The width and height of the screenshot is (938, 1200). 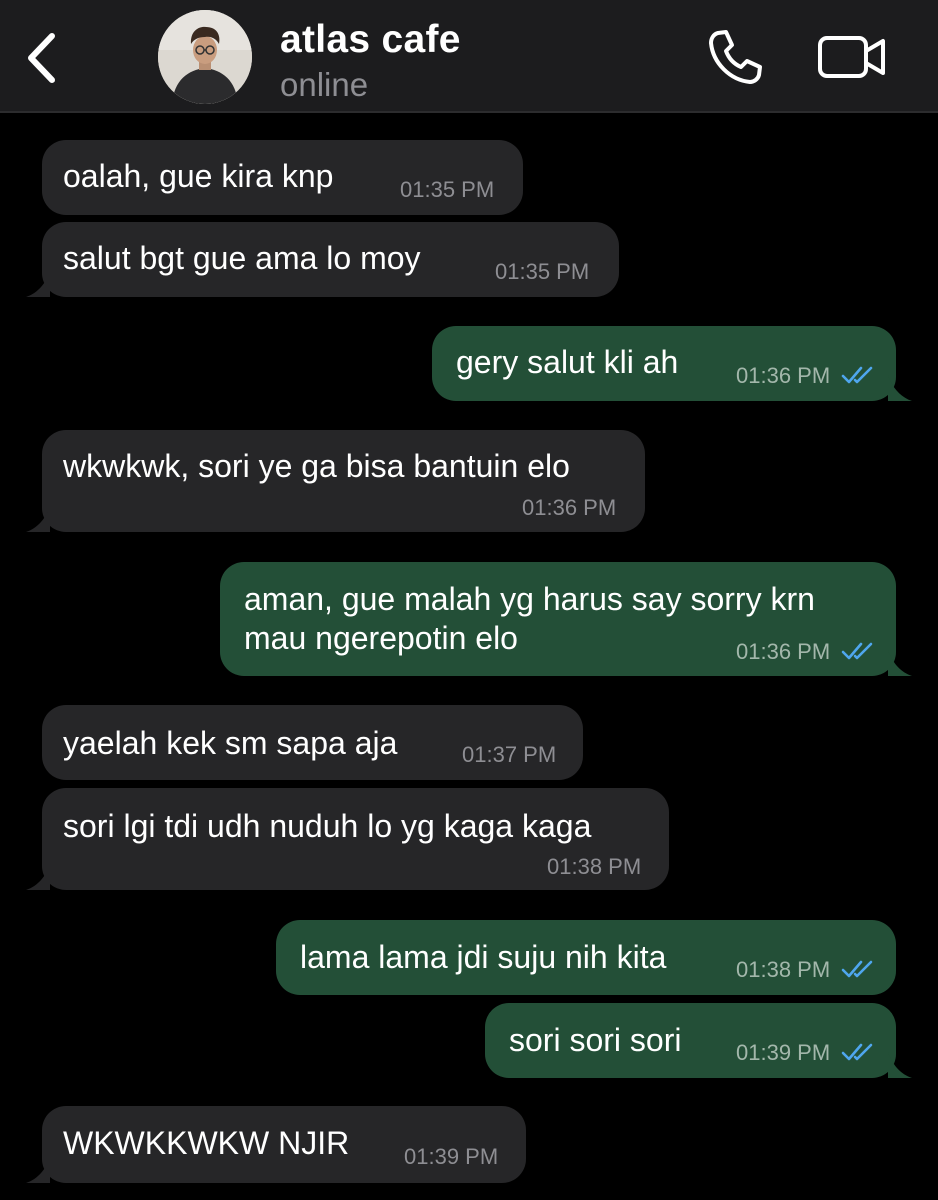 I want to click on message-bubble-incoming: yaelah kek sm sapa aja 01:37 PM, so click(x=312, y=742).